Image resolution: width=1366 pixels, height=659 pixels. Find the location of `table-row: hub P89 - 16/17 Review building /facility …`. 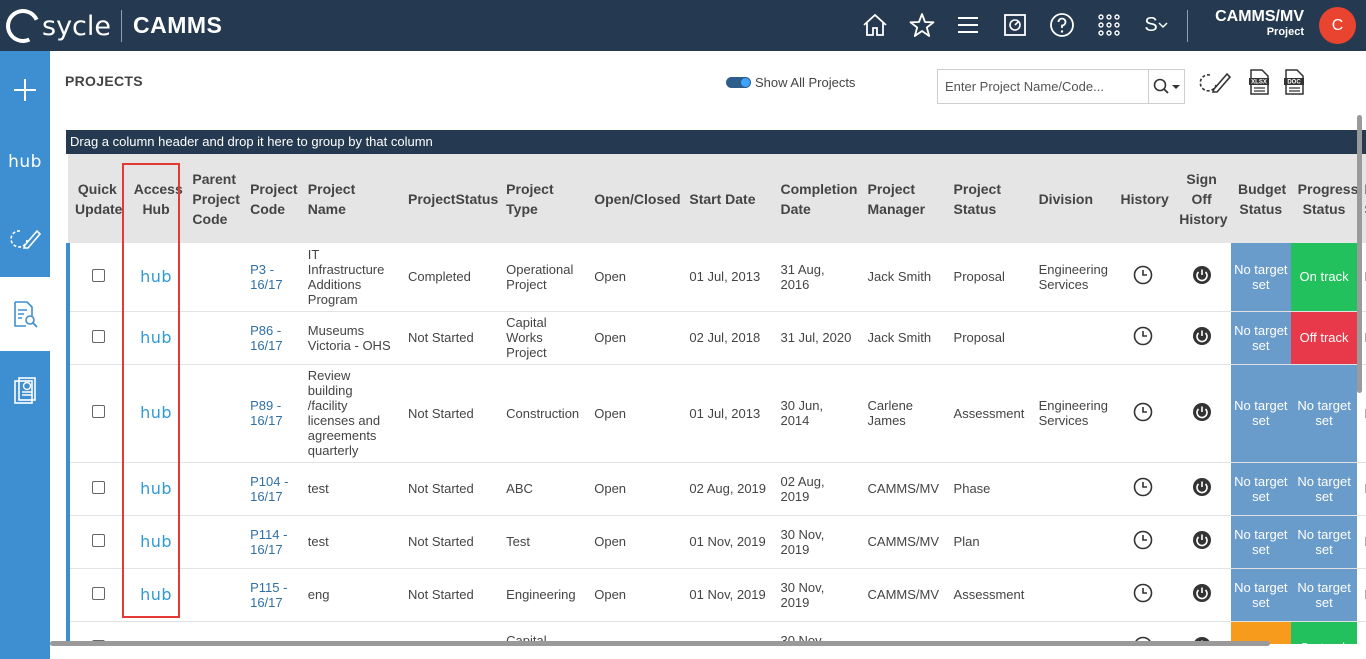

table-row: hub P89 - 16/17 Review building /facility … is located at coordinates (716, 413).